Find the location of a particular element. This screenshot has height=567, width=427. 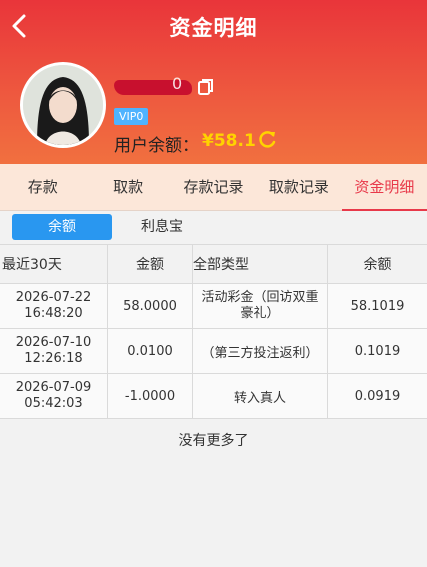

tab-withdraw-records: 取款记录 is located at coordinates (298, 187).